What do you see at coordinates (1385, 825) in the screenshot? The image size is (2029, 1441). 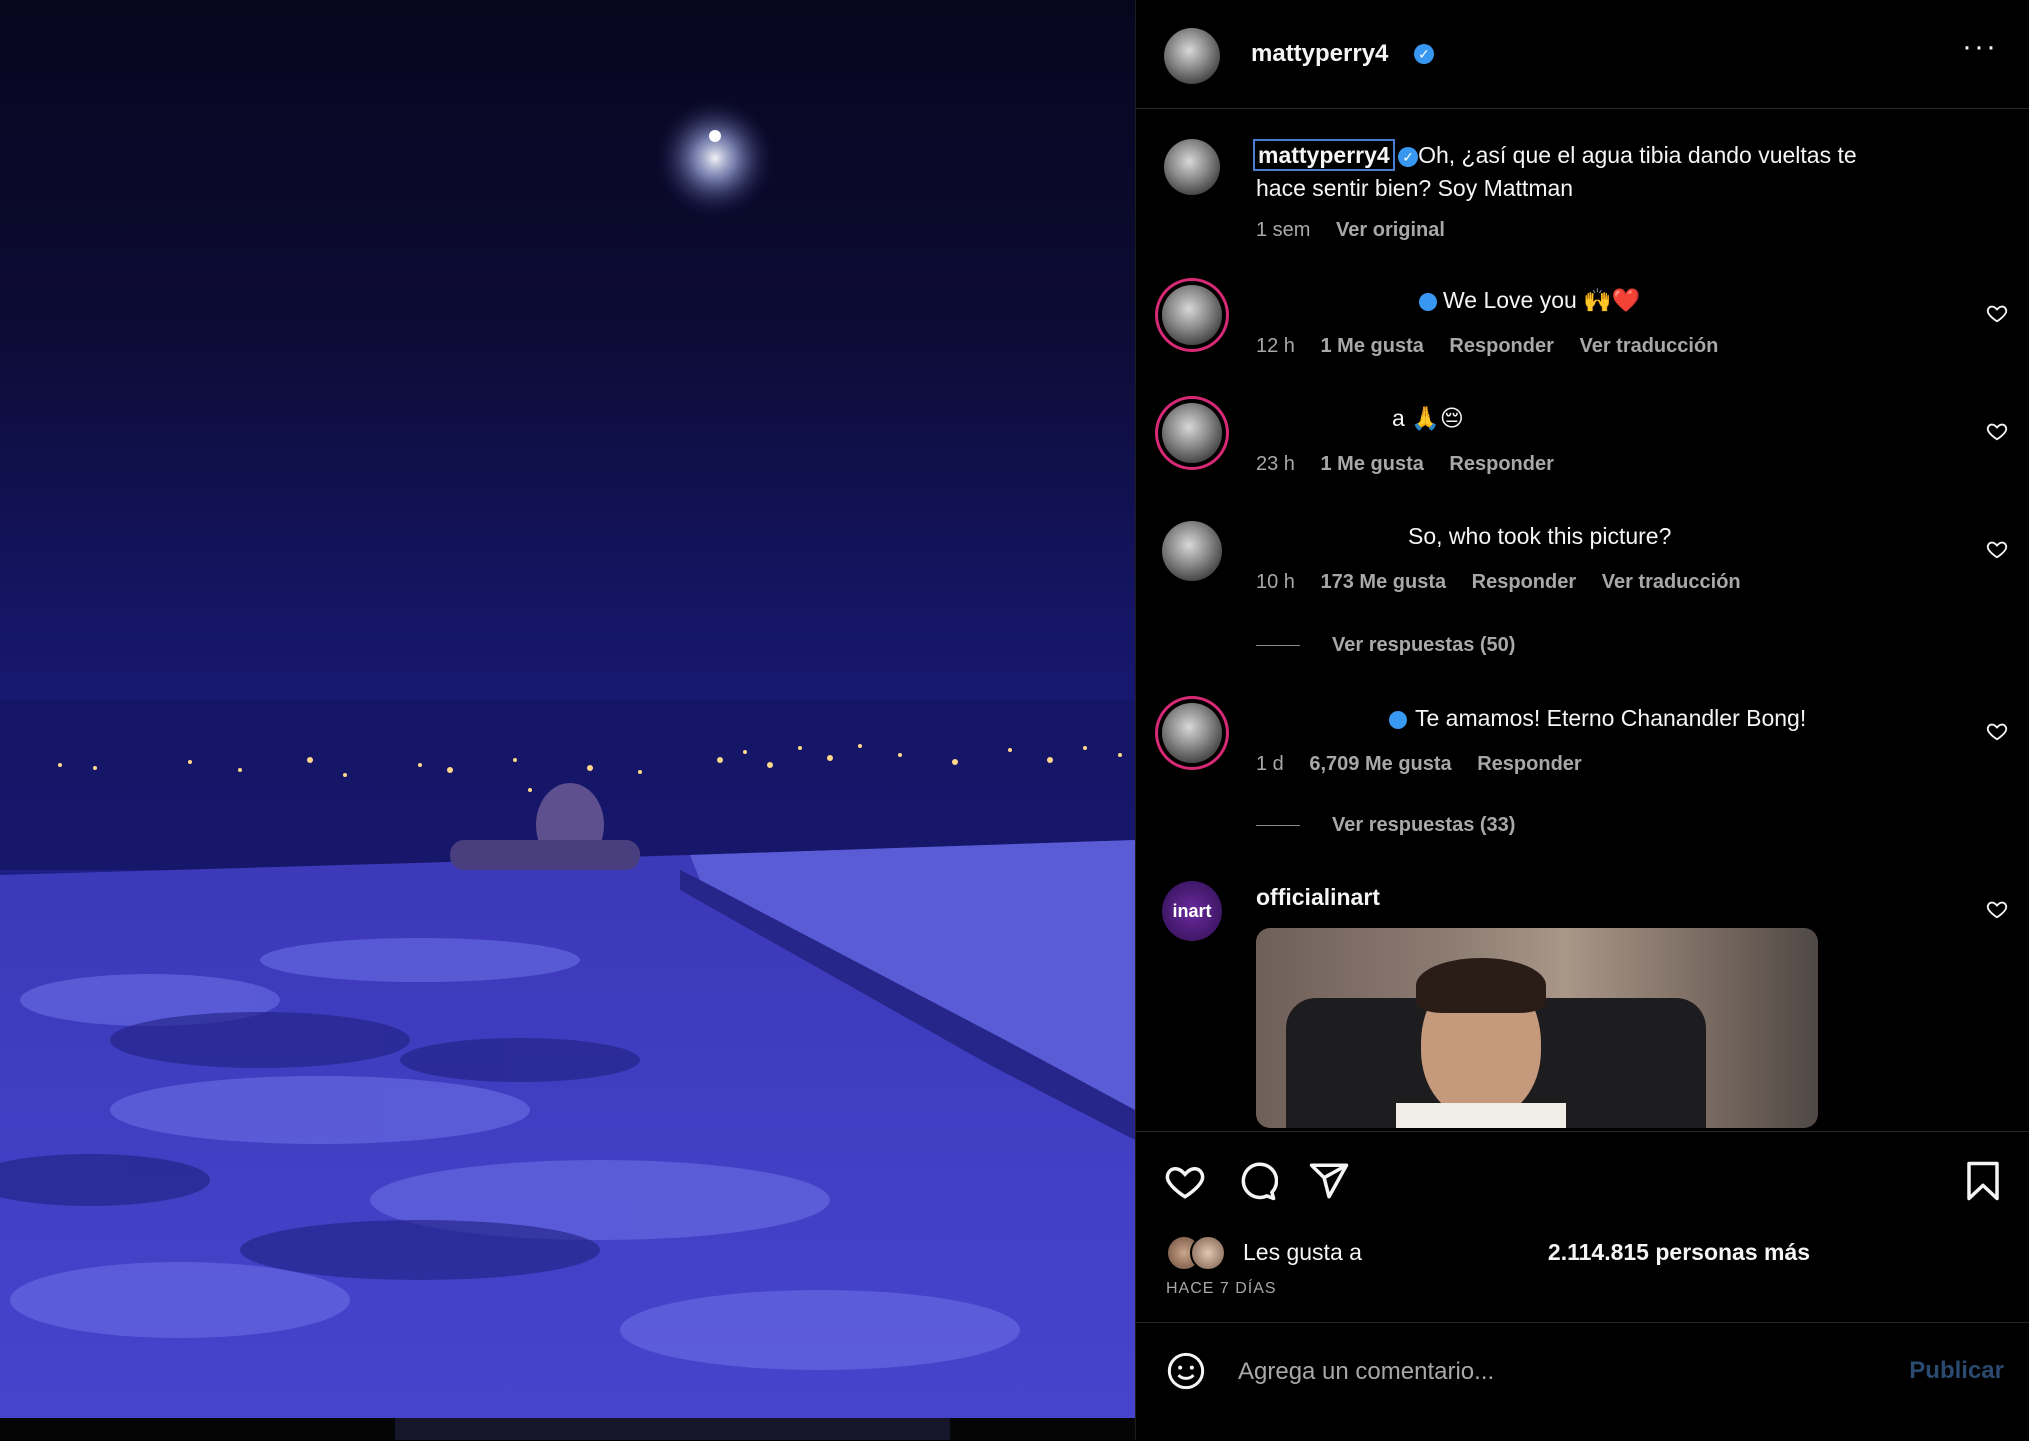 I see `view-replies-button: Ver respuestas (33)` at bounding box center [1385, 825].